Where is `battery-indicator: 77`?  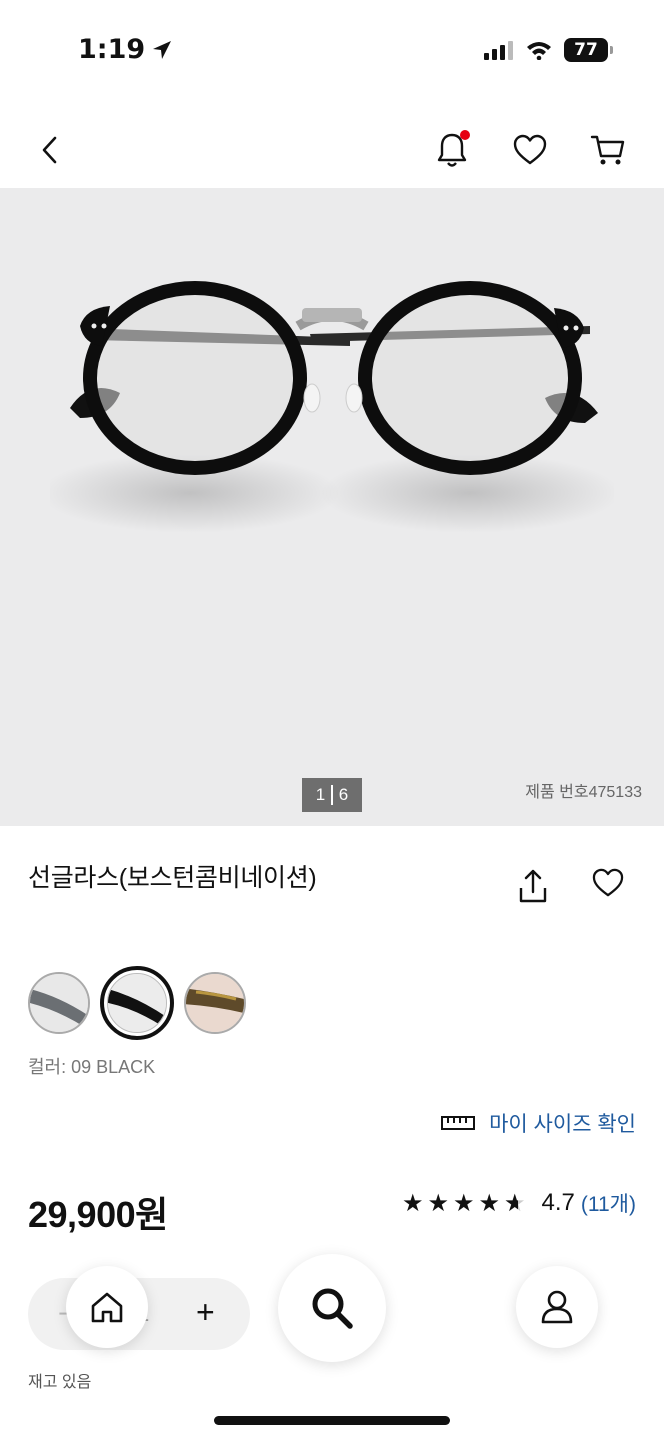 battery-indicator: 77 is located at coordinates (588, 50).